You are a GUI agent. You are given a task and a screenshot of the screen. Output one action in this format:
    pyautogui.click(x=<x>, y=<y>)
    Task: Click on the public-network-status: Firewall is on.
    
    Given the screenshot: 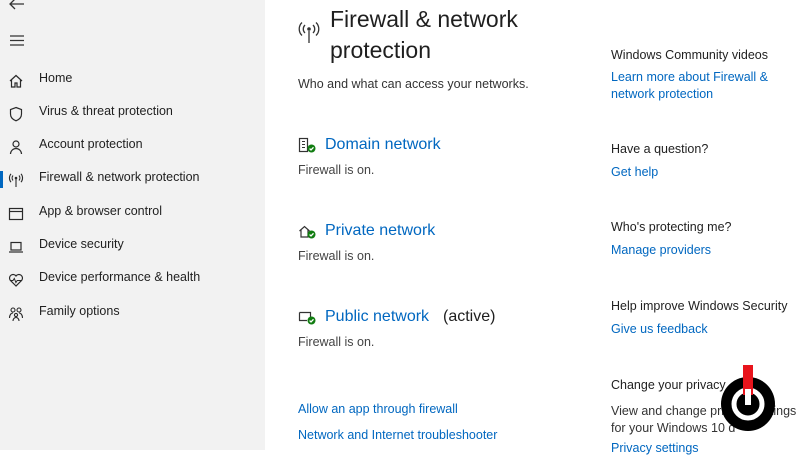 What is the action you would take?
    pyautogui.click(x=336, y=342)
    